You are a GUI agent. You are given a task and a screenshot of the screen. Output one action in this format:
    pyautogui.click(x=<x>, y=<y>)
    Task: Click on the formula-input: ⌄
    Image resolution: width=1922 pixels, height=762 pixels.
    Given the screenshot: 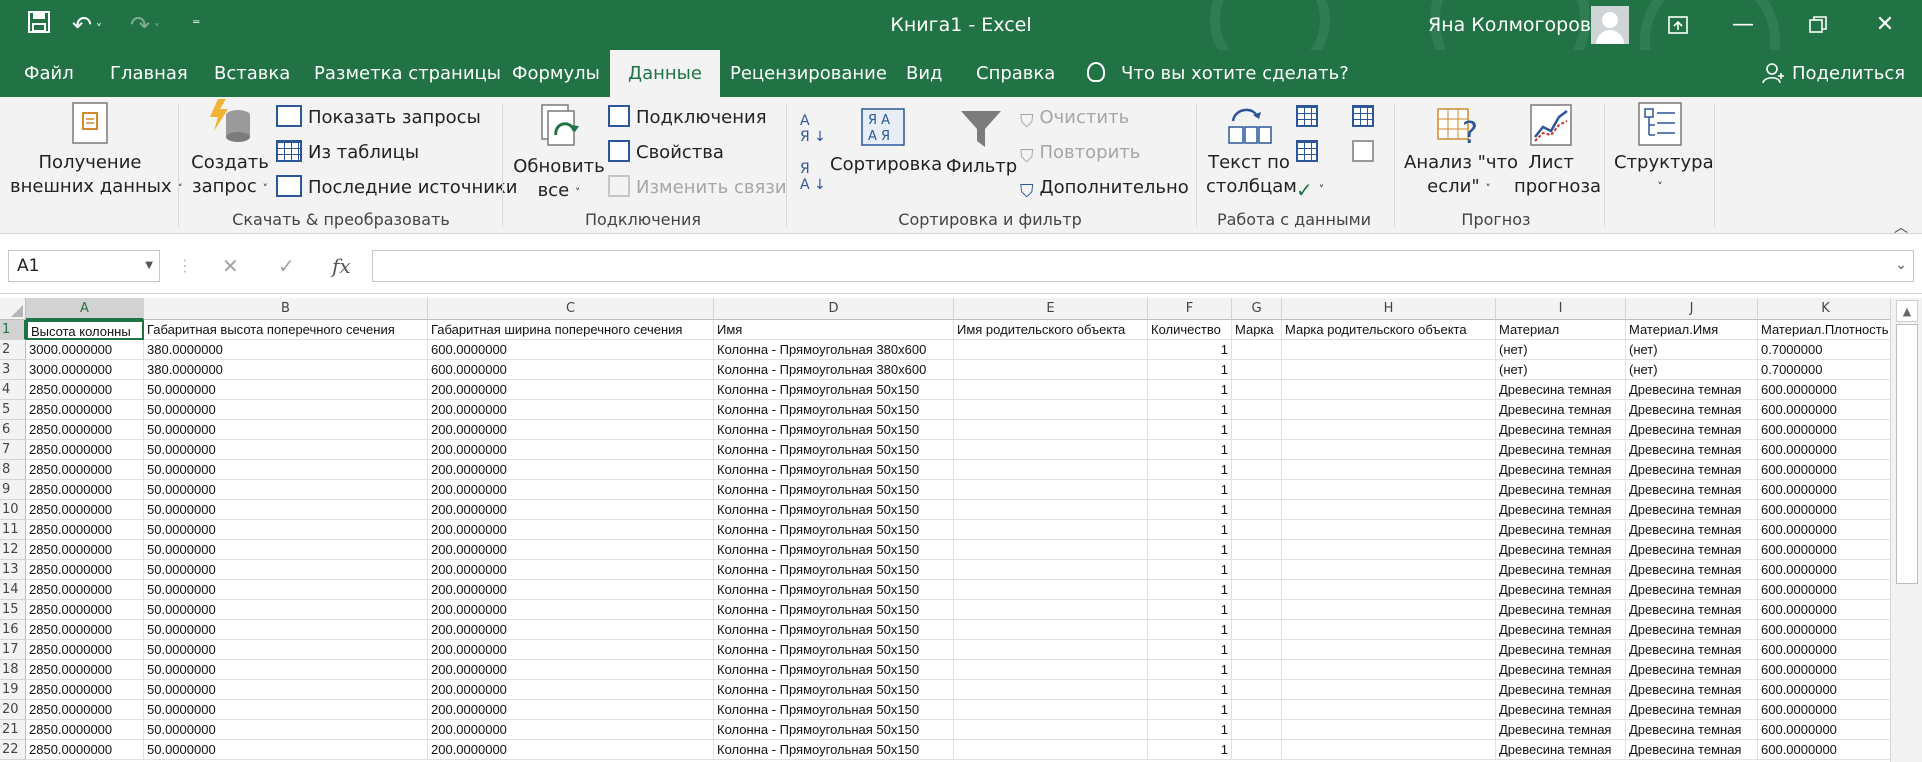 What is the action you would take?
    pyautogui.click(x=1143, y=266)
    